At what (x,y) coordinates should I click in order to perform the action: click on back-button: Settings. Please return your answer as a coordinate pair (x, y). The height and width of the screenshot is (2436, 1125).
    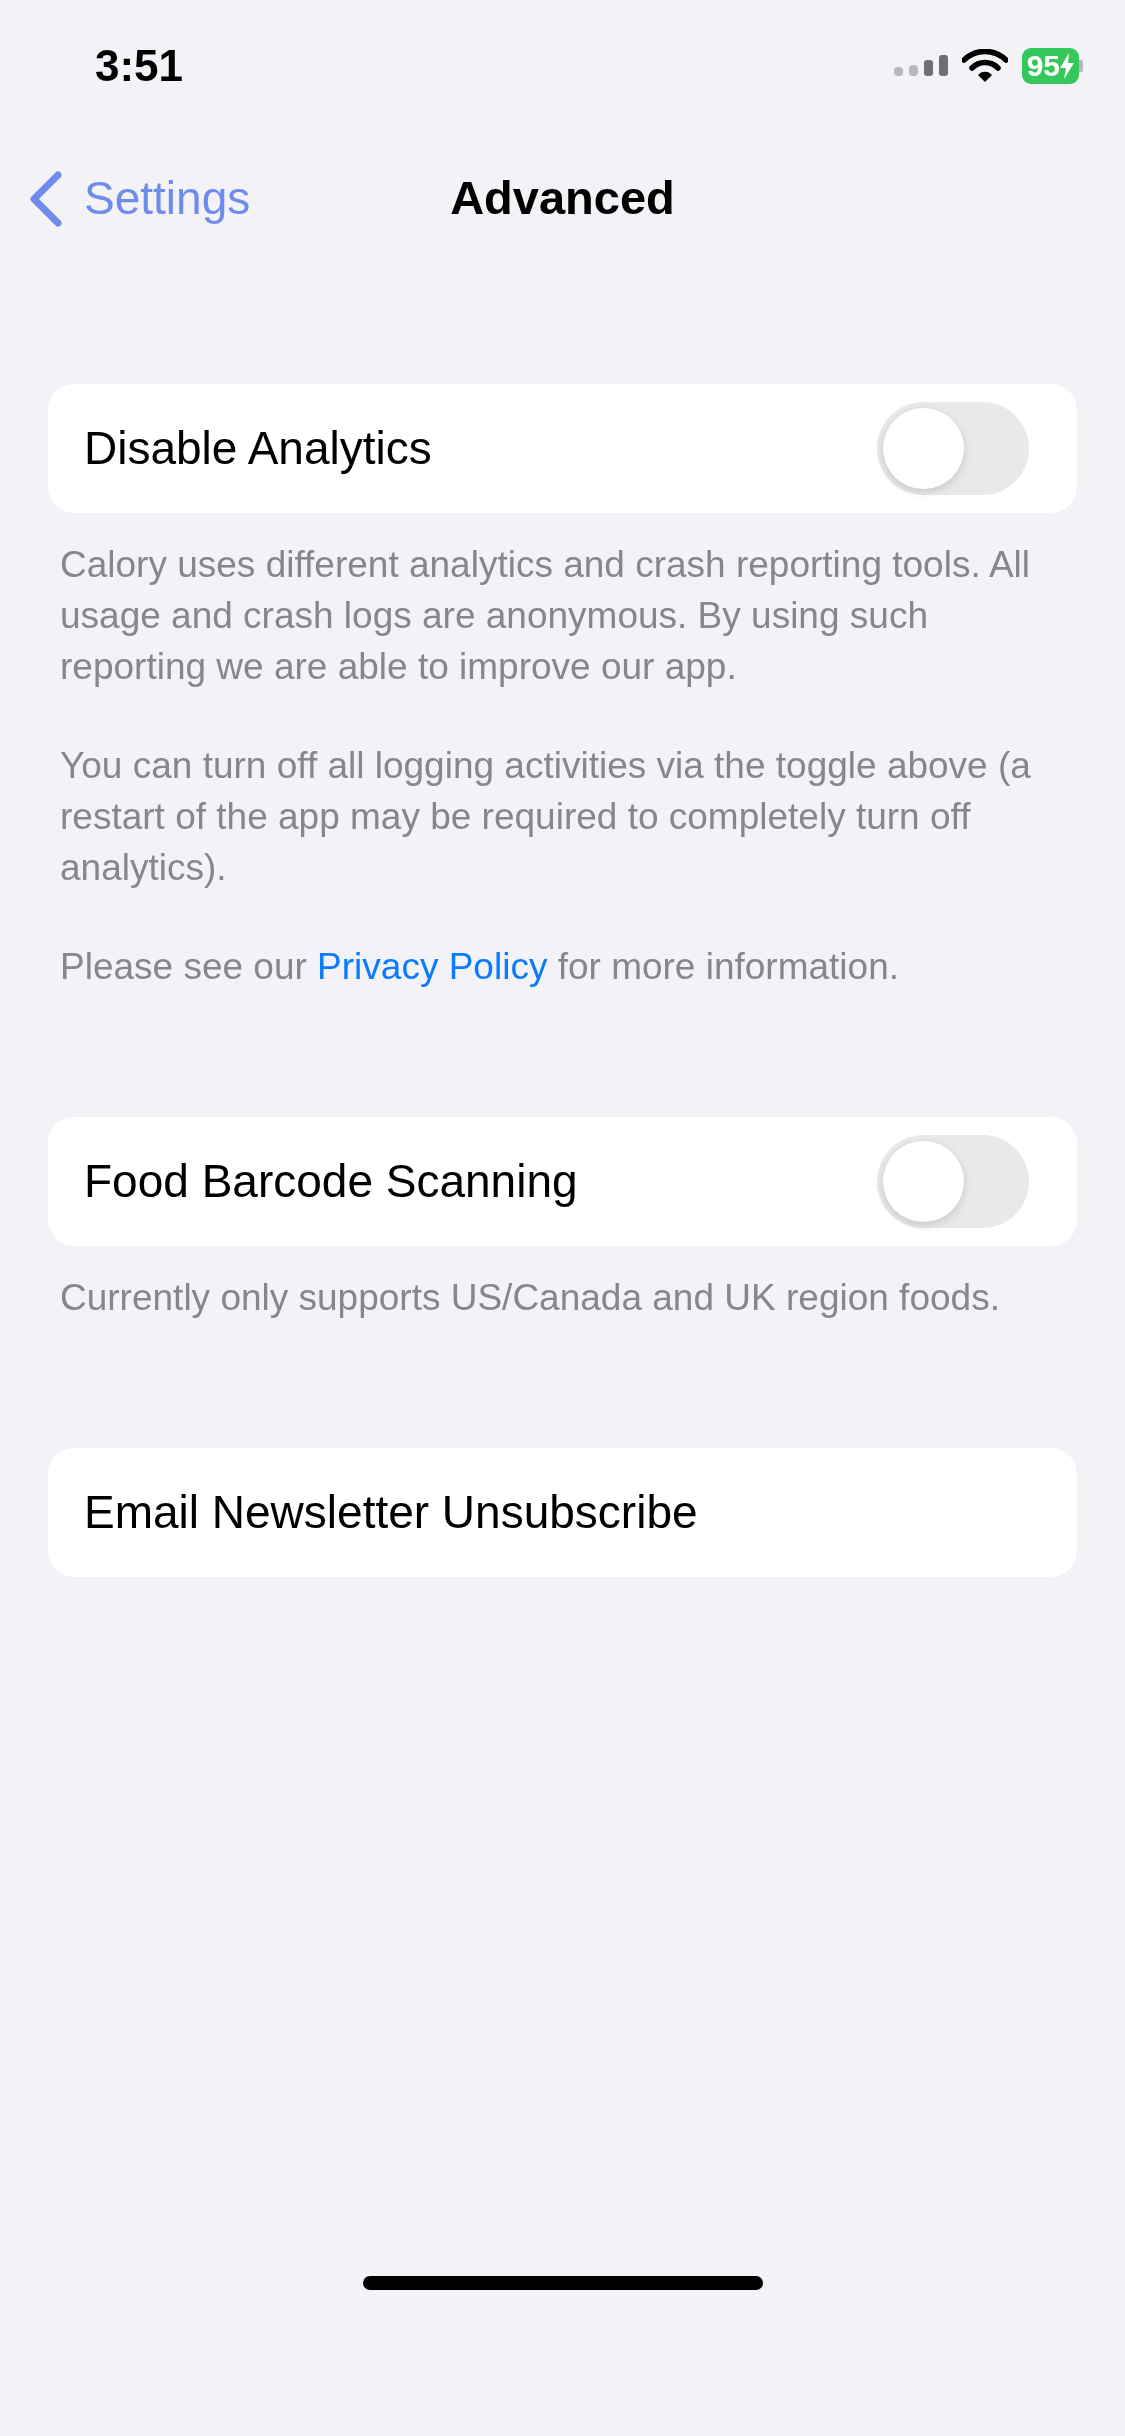
    Looking at the image, I should click on (125, 198).